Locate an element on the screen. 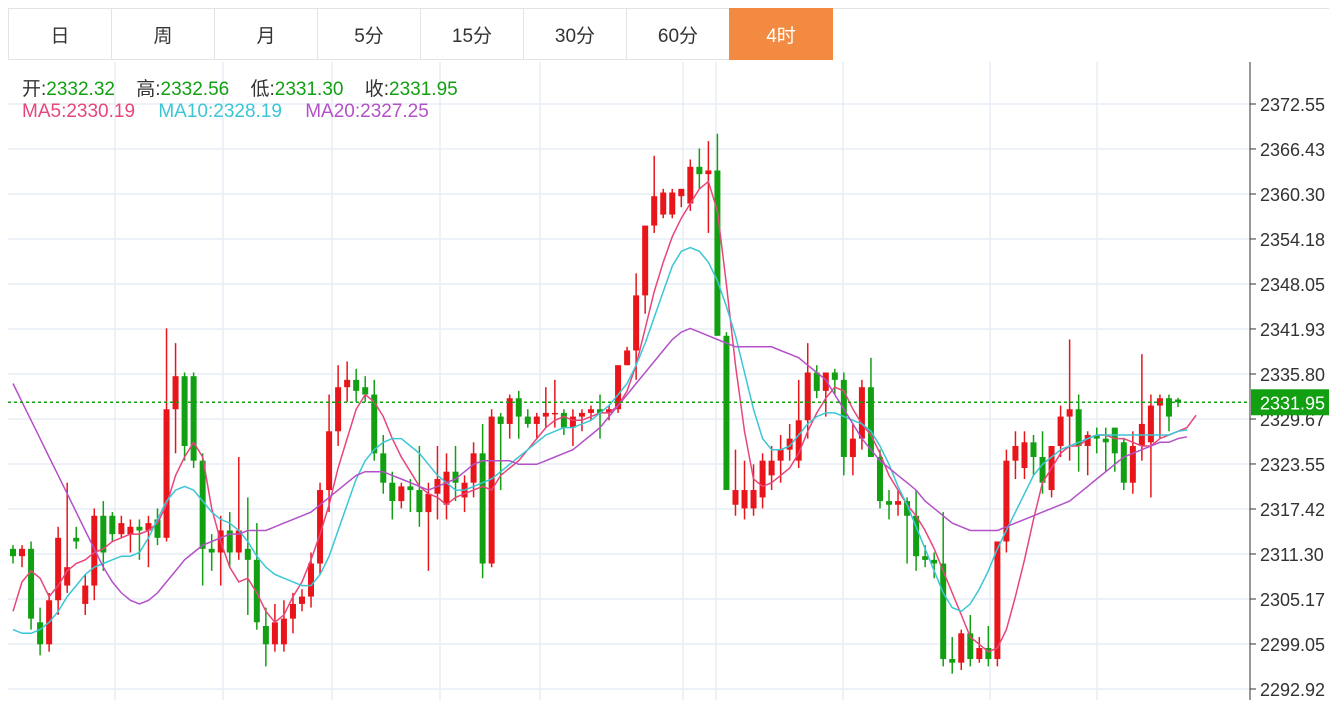 The width and height of the screenshot is (1329, 702). open-label: 开: is located at coordinates (34, 89).